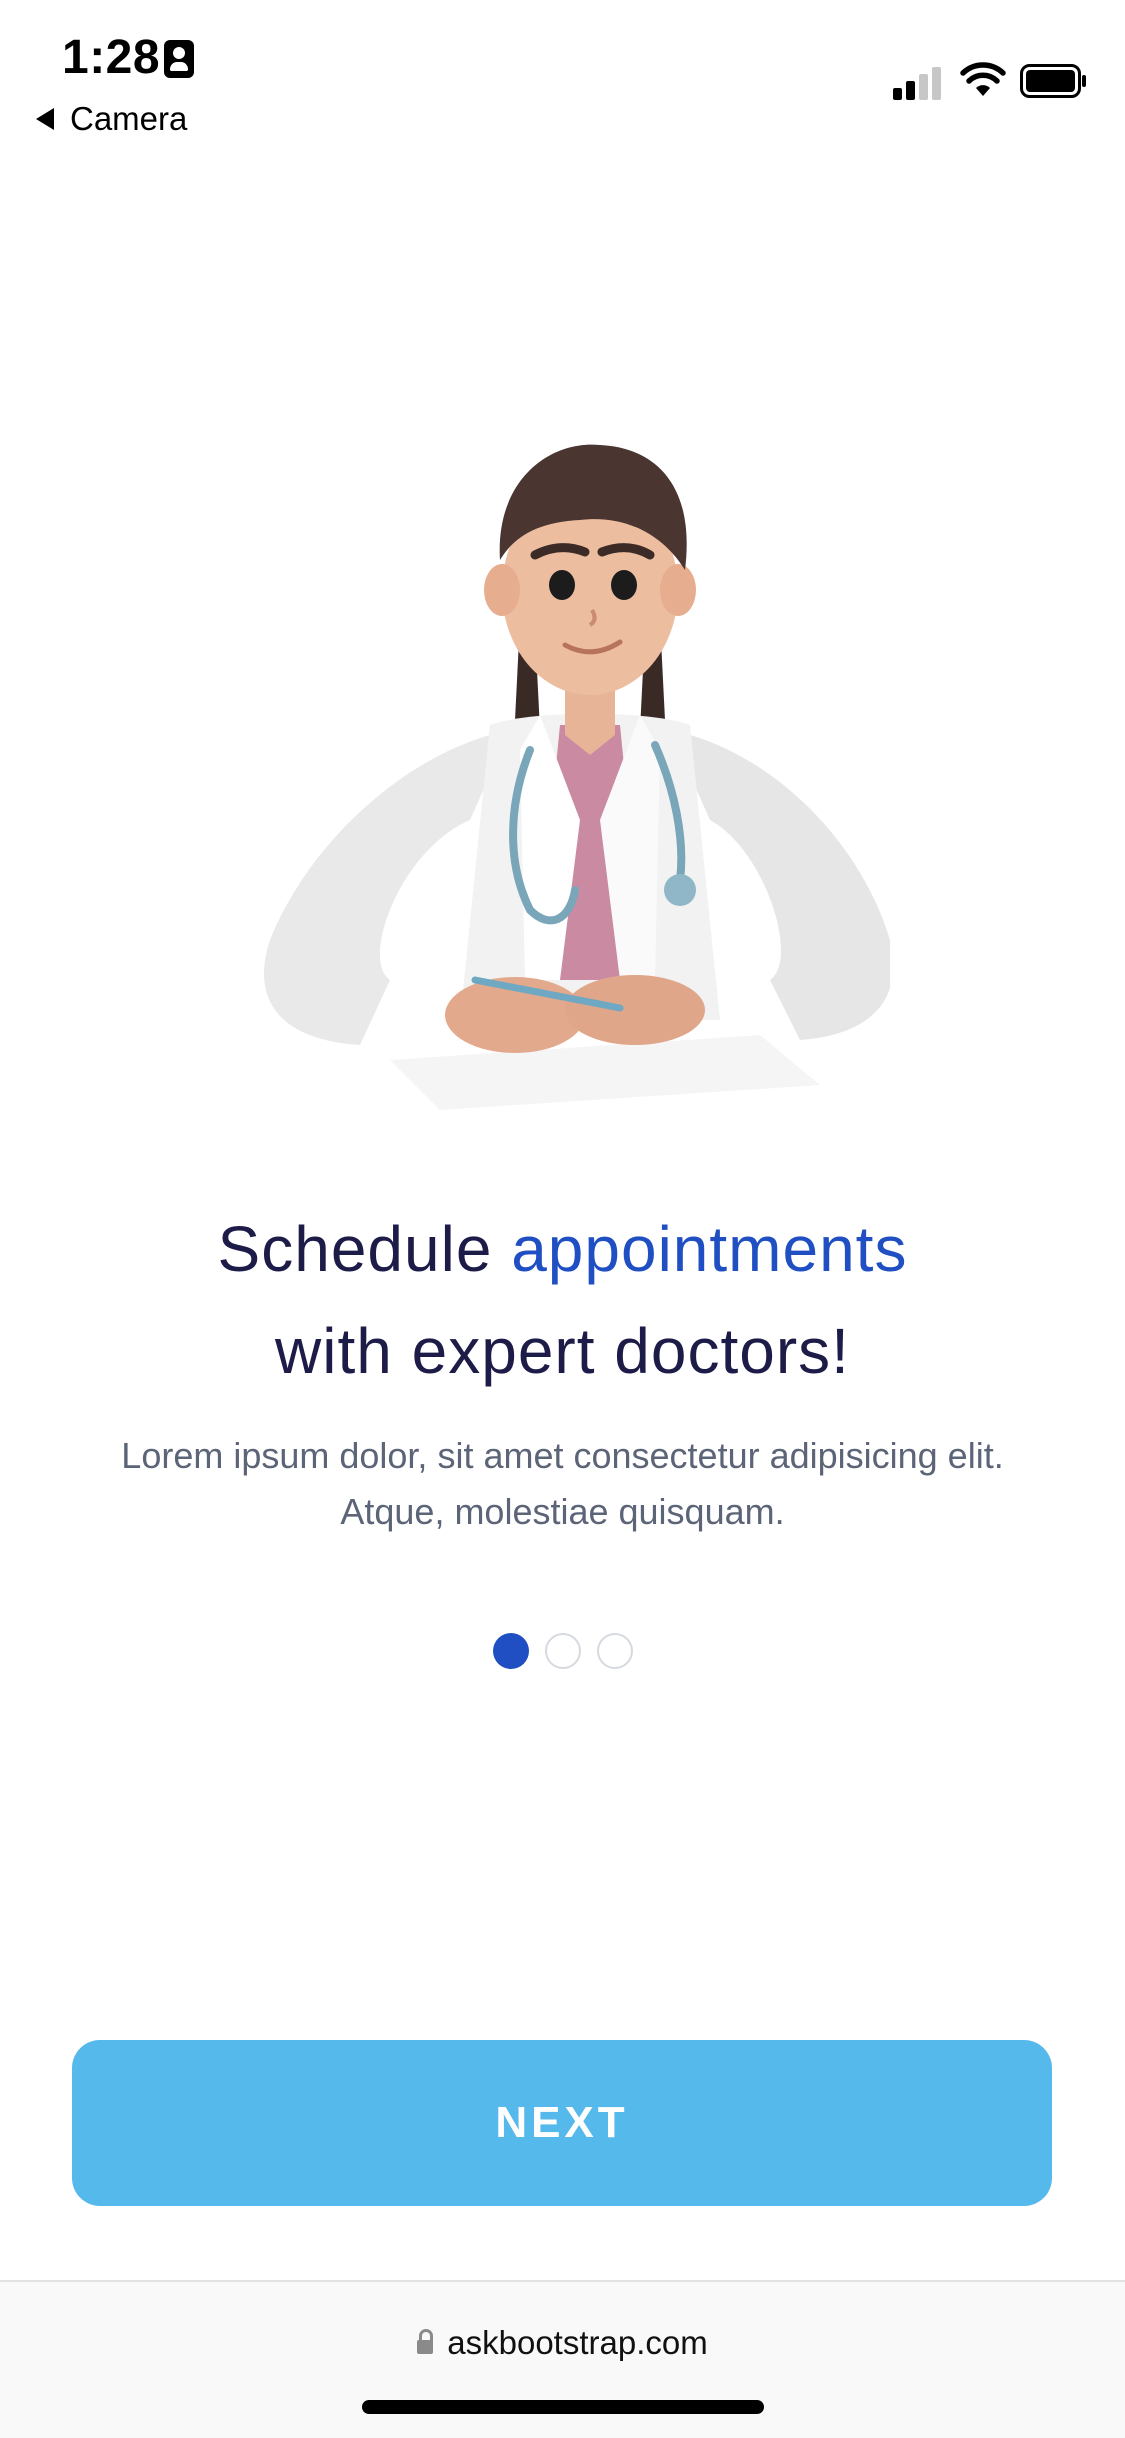  What do you see at coordinates (1053, 81) in the screenshot?
I see `battery-icon` at bounding box center [1053, 81].